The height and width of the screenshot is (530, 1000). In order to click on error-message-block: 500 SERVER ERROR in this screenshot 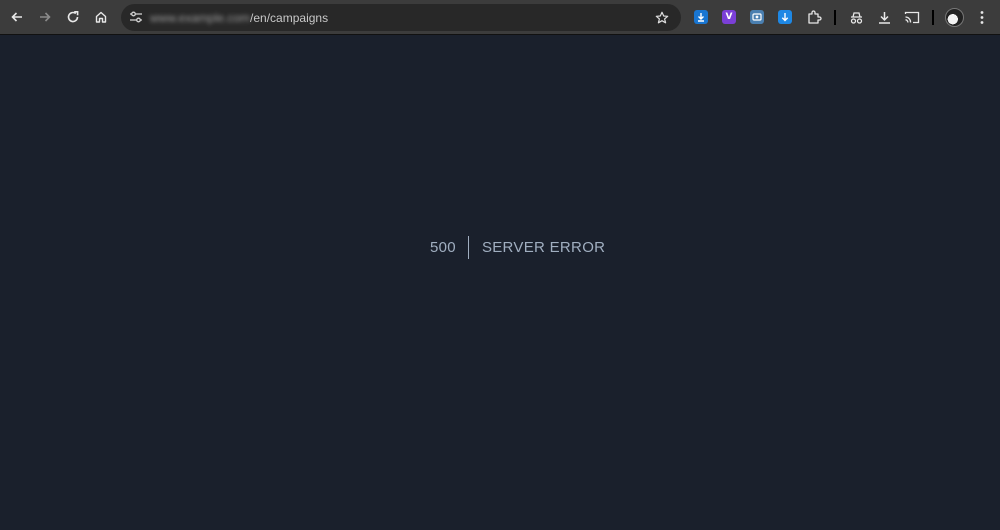, I will do `click(517, 247)`.